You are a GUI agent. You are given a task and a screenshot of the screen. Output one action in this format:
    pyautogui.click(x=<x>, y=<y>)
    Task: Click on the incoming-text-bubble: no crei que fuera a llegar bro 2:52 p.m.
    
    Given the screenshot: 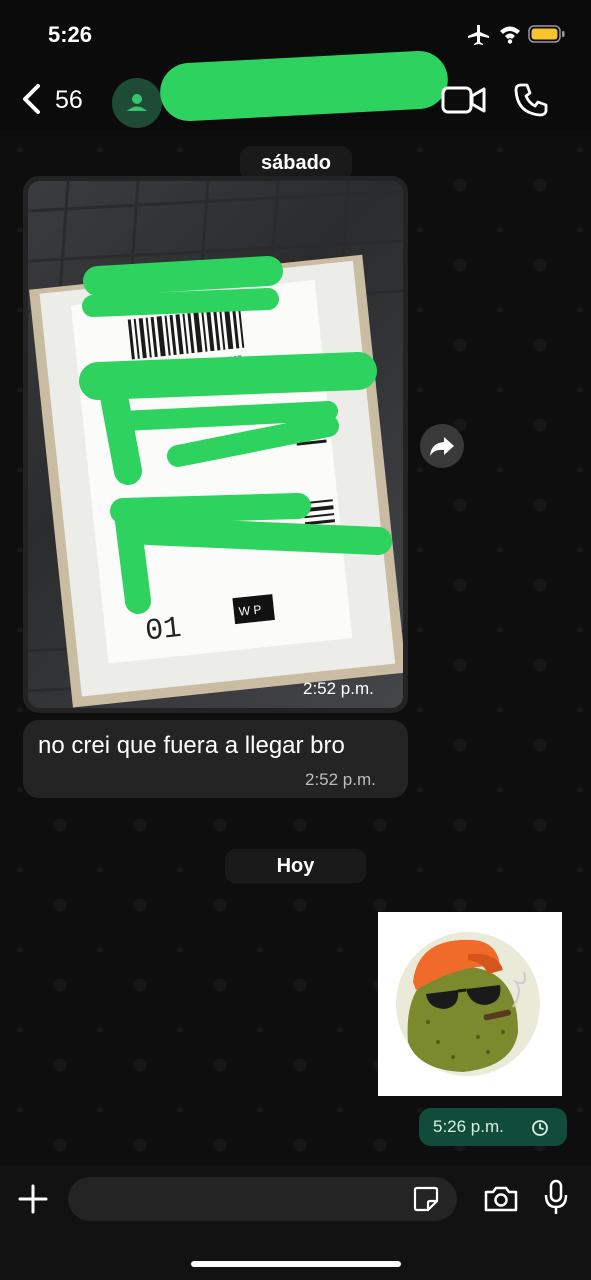 What is the action you would take?
    pyautogui.click(x=215, y=759)
    